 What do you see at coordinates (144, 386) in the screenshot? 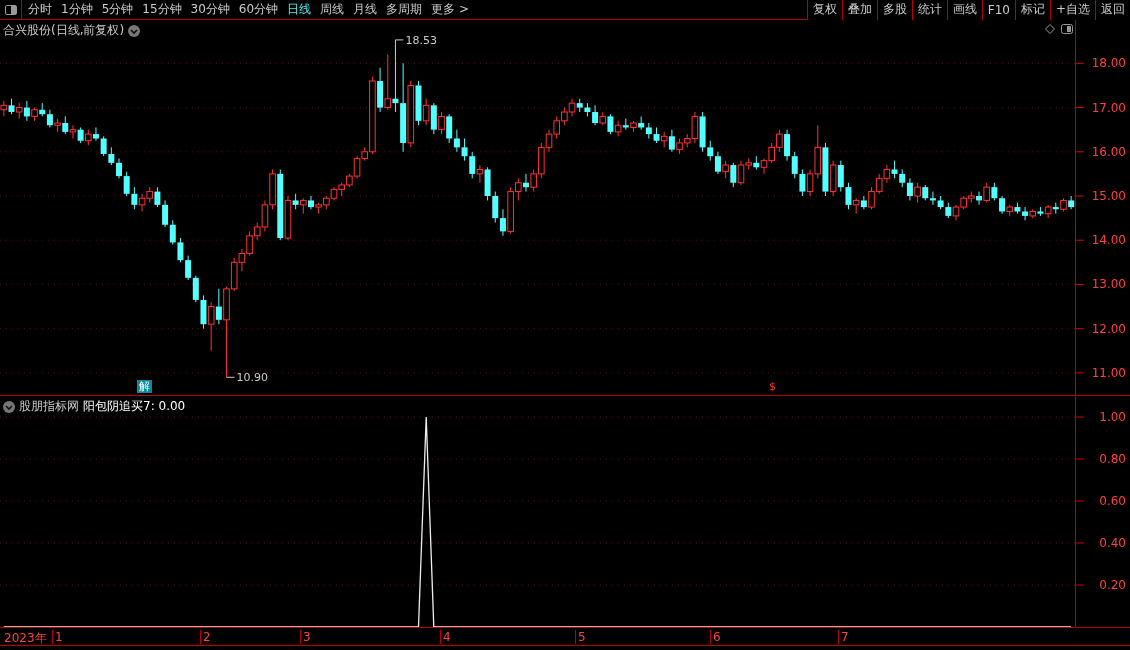
I see `chart-marker: 解` at bounding box center [144, 386].